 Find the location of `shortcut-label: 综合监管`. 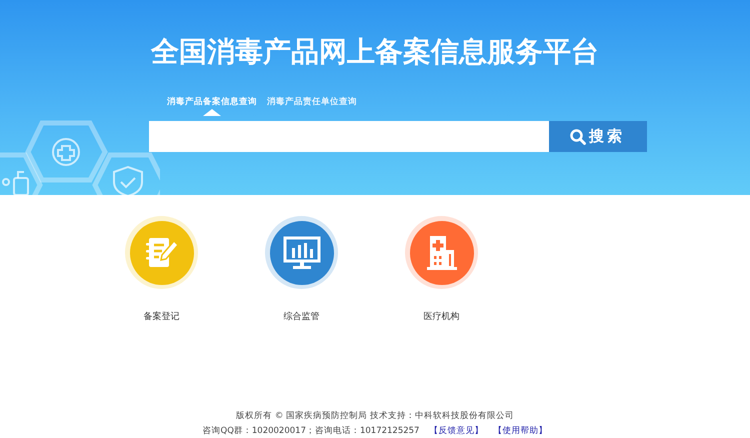

shortcut-label: 综合监管 is located at coordinates (302, 316).